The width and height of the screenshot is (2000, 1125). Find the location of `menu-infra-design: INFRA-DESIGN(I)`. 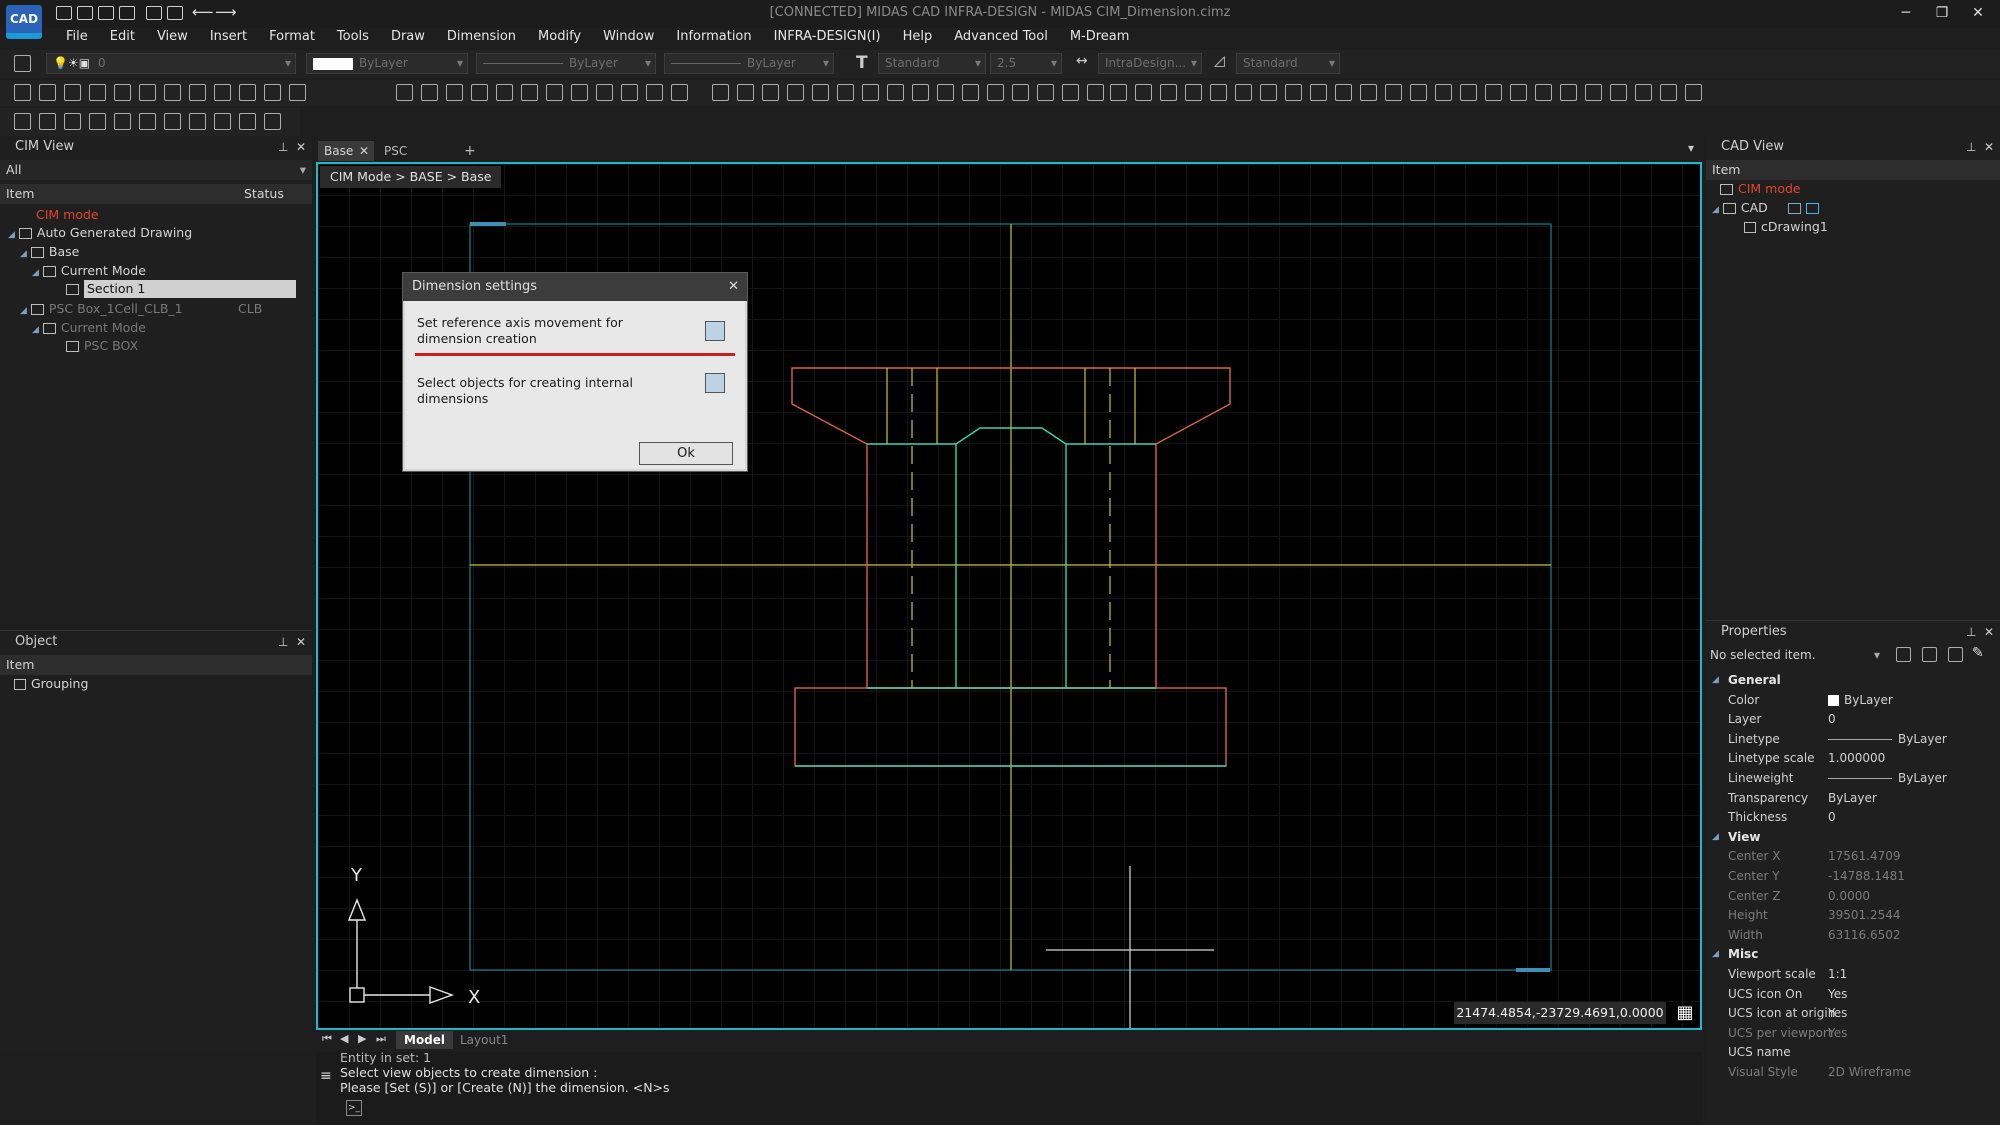

menu-infra-design: INFRA-DESIGN(I) is located at coordinates (827, 37).